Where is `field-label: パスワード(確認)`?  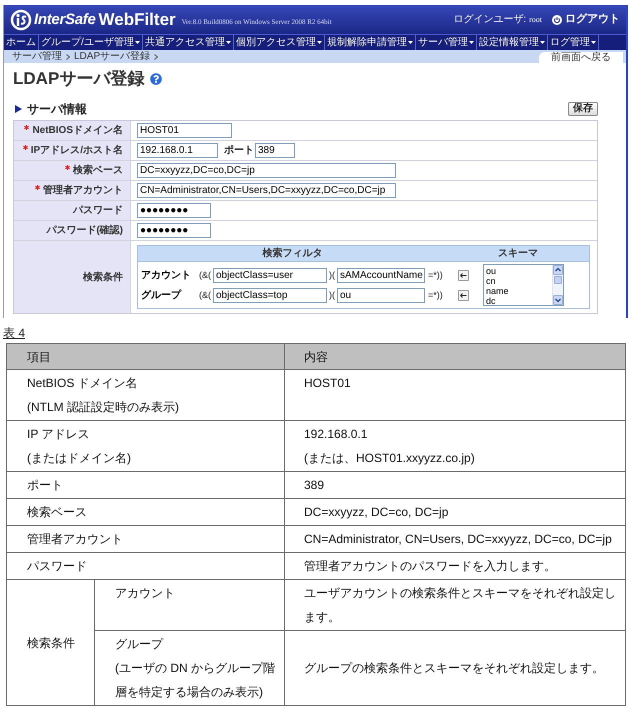
field-label: パスワード(確認) is located at coordinates (84, 230).